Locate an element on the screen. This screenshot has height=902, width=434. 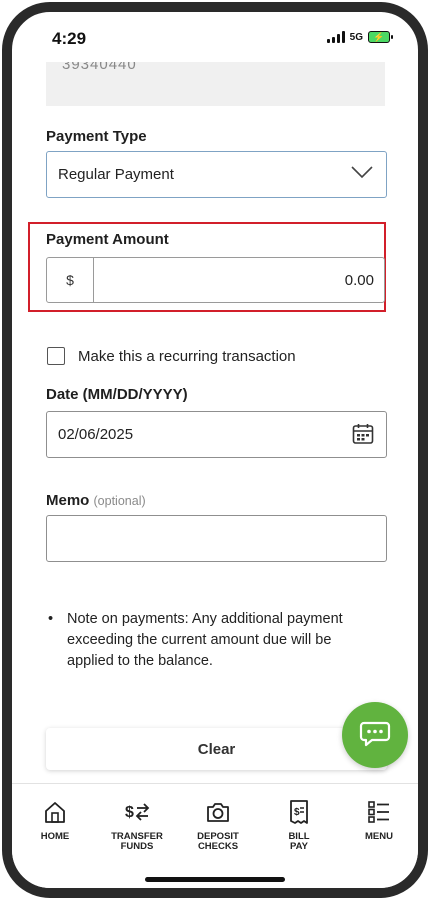
payment-type-label: Payment Type is located at coordinates (96, 136).